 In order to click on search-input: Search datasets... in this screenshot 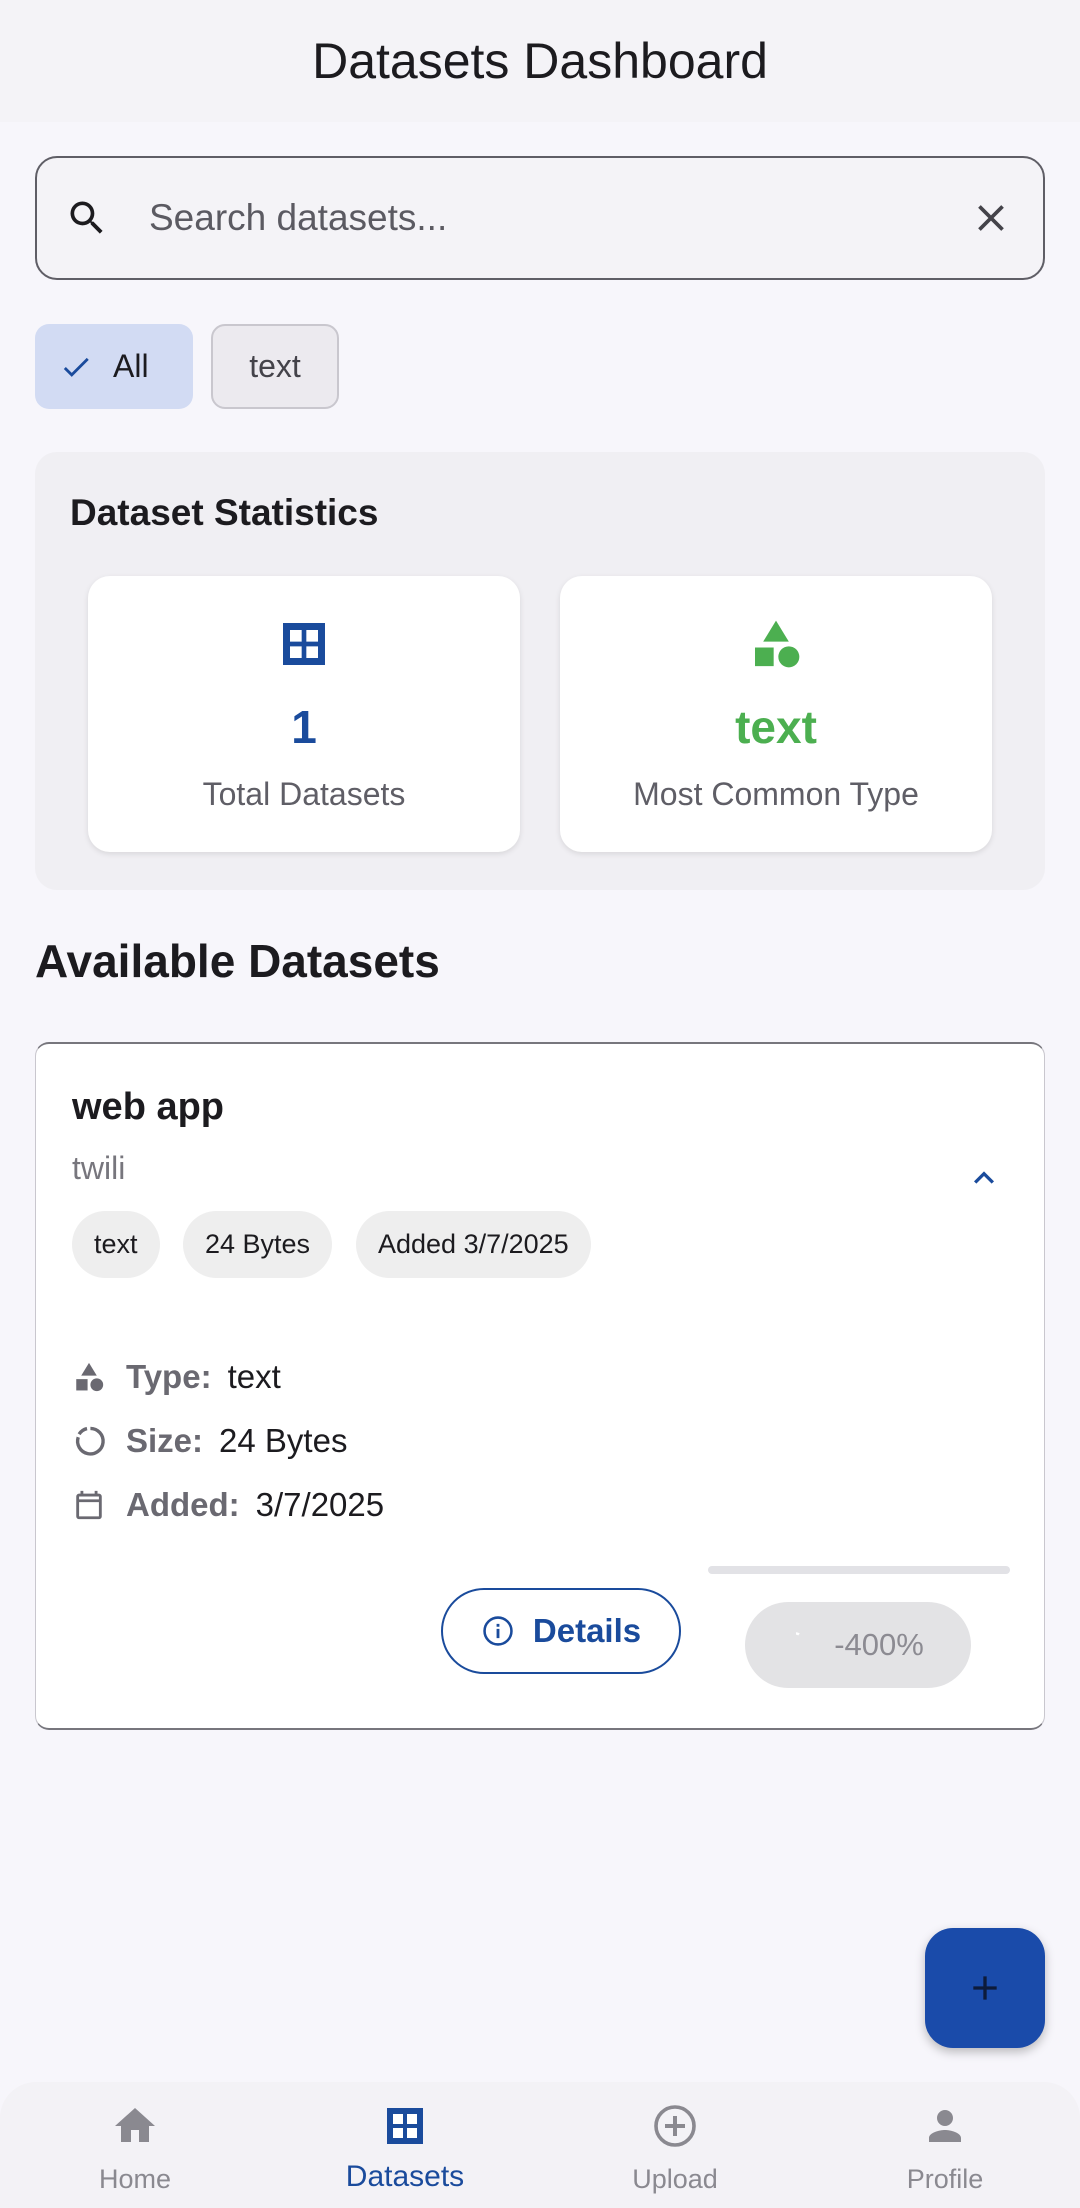, I will do `click(540, 218)`.